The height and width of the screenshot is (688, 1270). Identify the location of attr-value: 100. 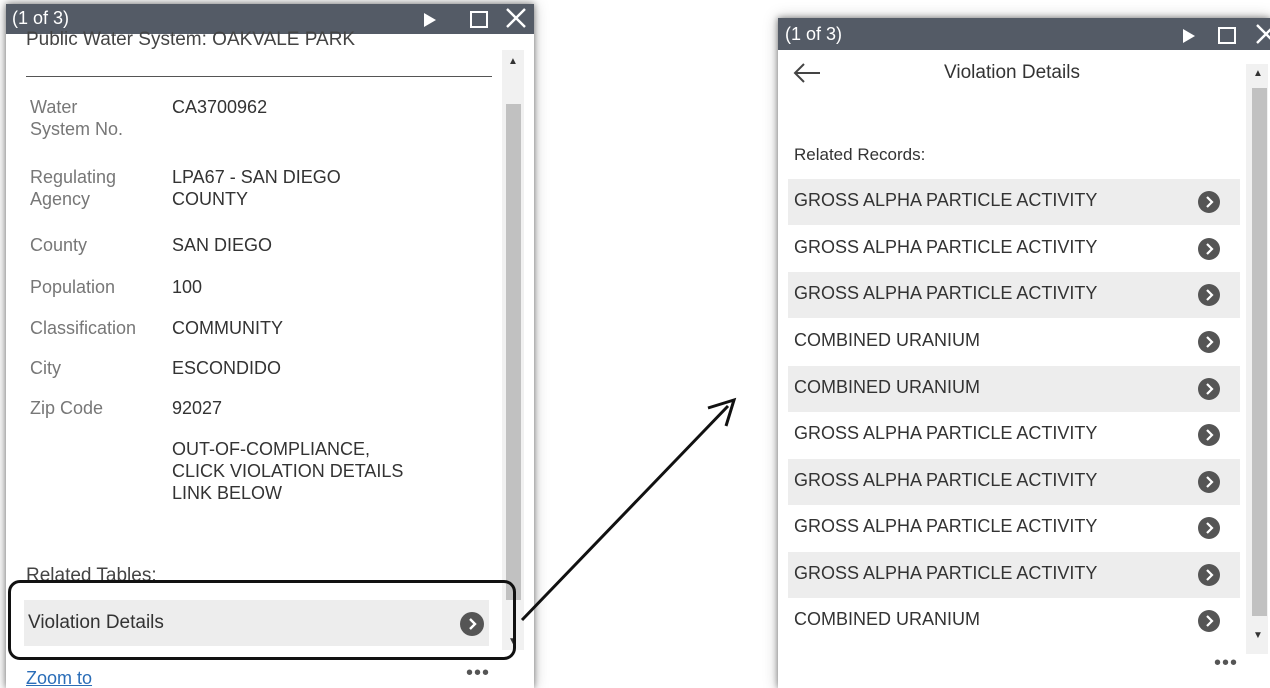
(187, 287).